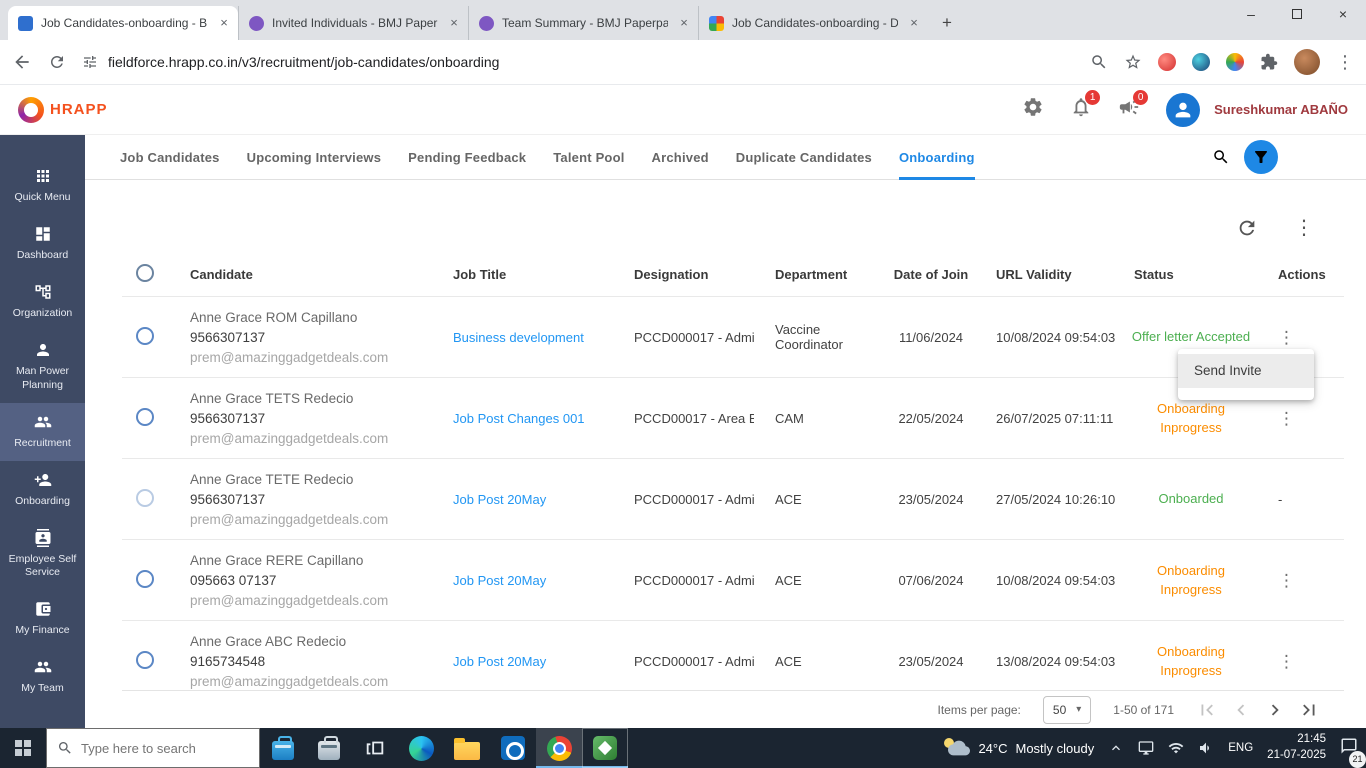 This screenshot has height=768, width=1366. What do you see at coordinates (1241, 710) in the screenshot?
I see `previous-page-button` at bounding box center [1241, 710].